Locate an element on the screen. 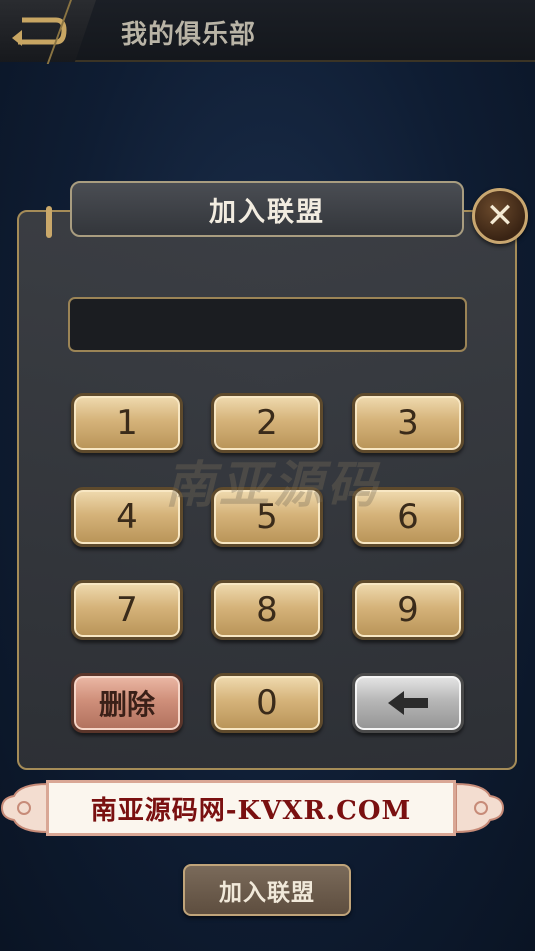  dialog-title-bar: 加入联盟 is located at coordinates (267, 209).